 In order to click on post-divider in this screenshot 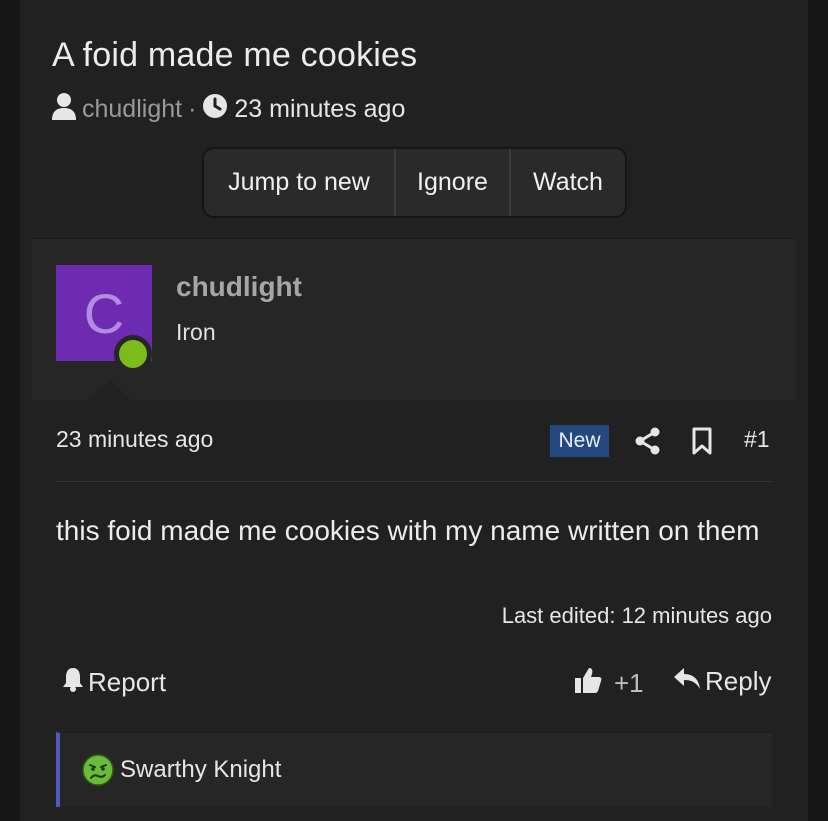, I will do `click(414, 481)`.